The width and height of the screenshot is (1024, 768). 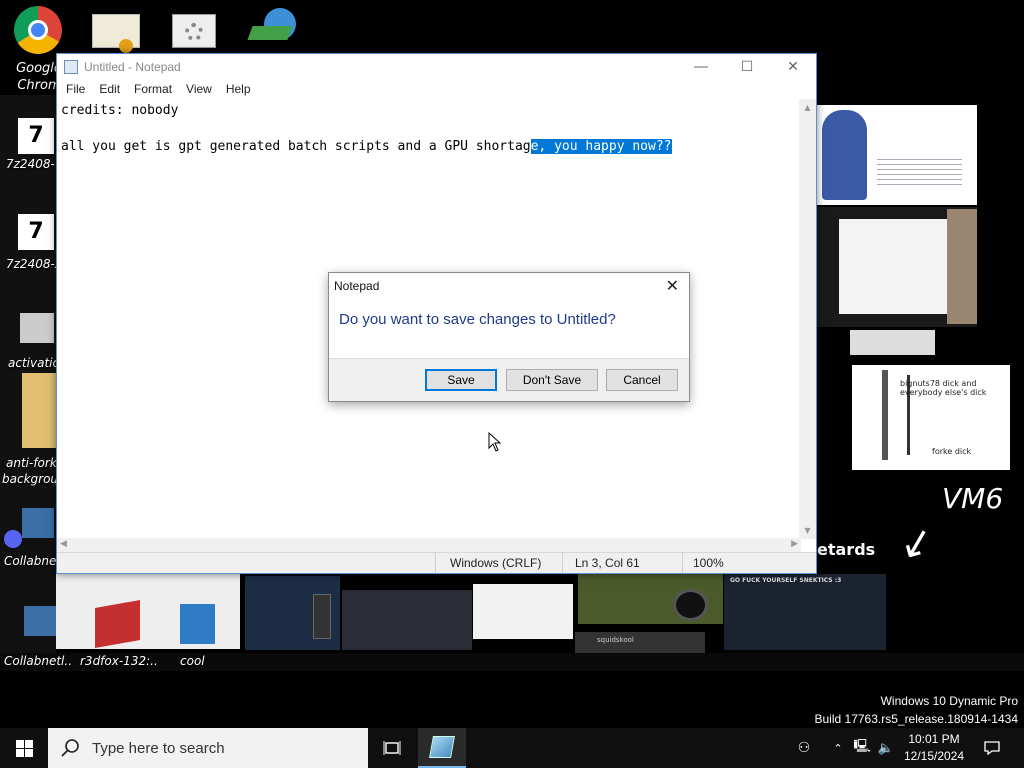 What do you see at coordinates (30, 164) in the screenshot?
I see `desktop-label-7z: 7z2408-` at bounding box center [30, 164].